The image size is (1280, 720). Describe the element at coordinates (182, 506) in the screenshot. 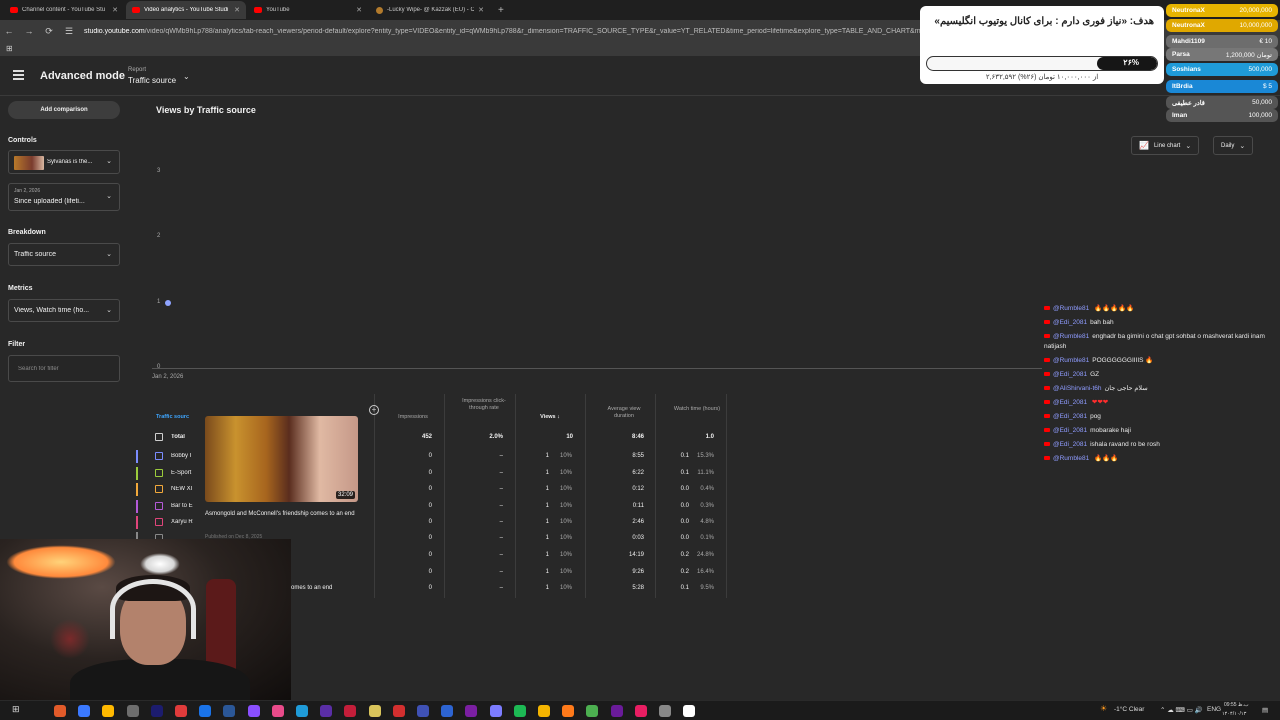

I see `row-traffic-source: Bar to E` at that location.